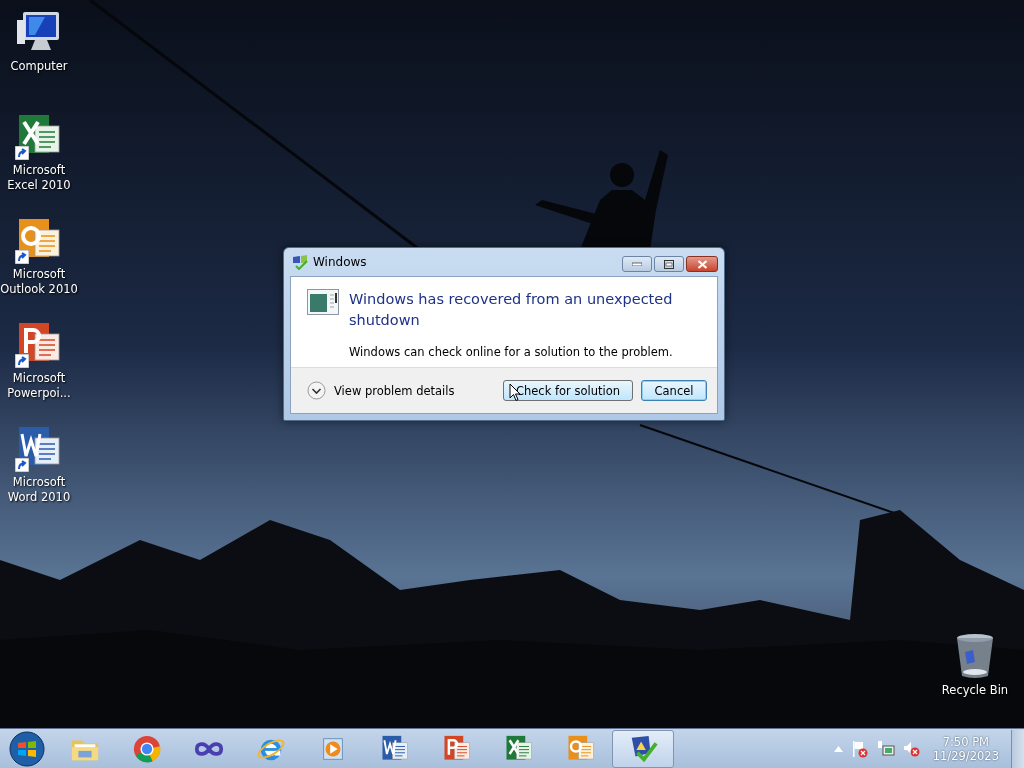 This screenshot has width=1024, height=768. Describe the element at coordinates (39, 282) in the screenshot. I see `desktop-icon-label: Microsoft Outlook 2010` at that location.